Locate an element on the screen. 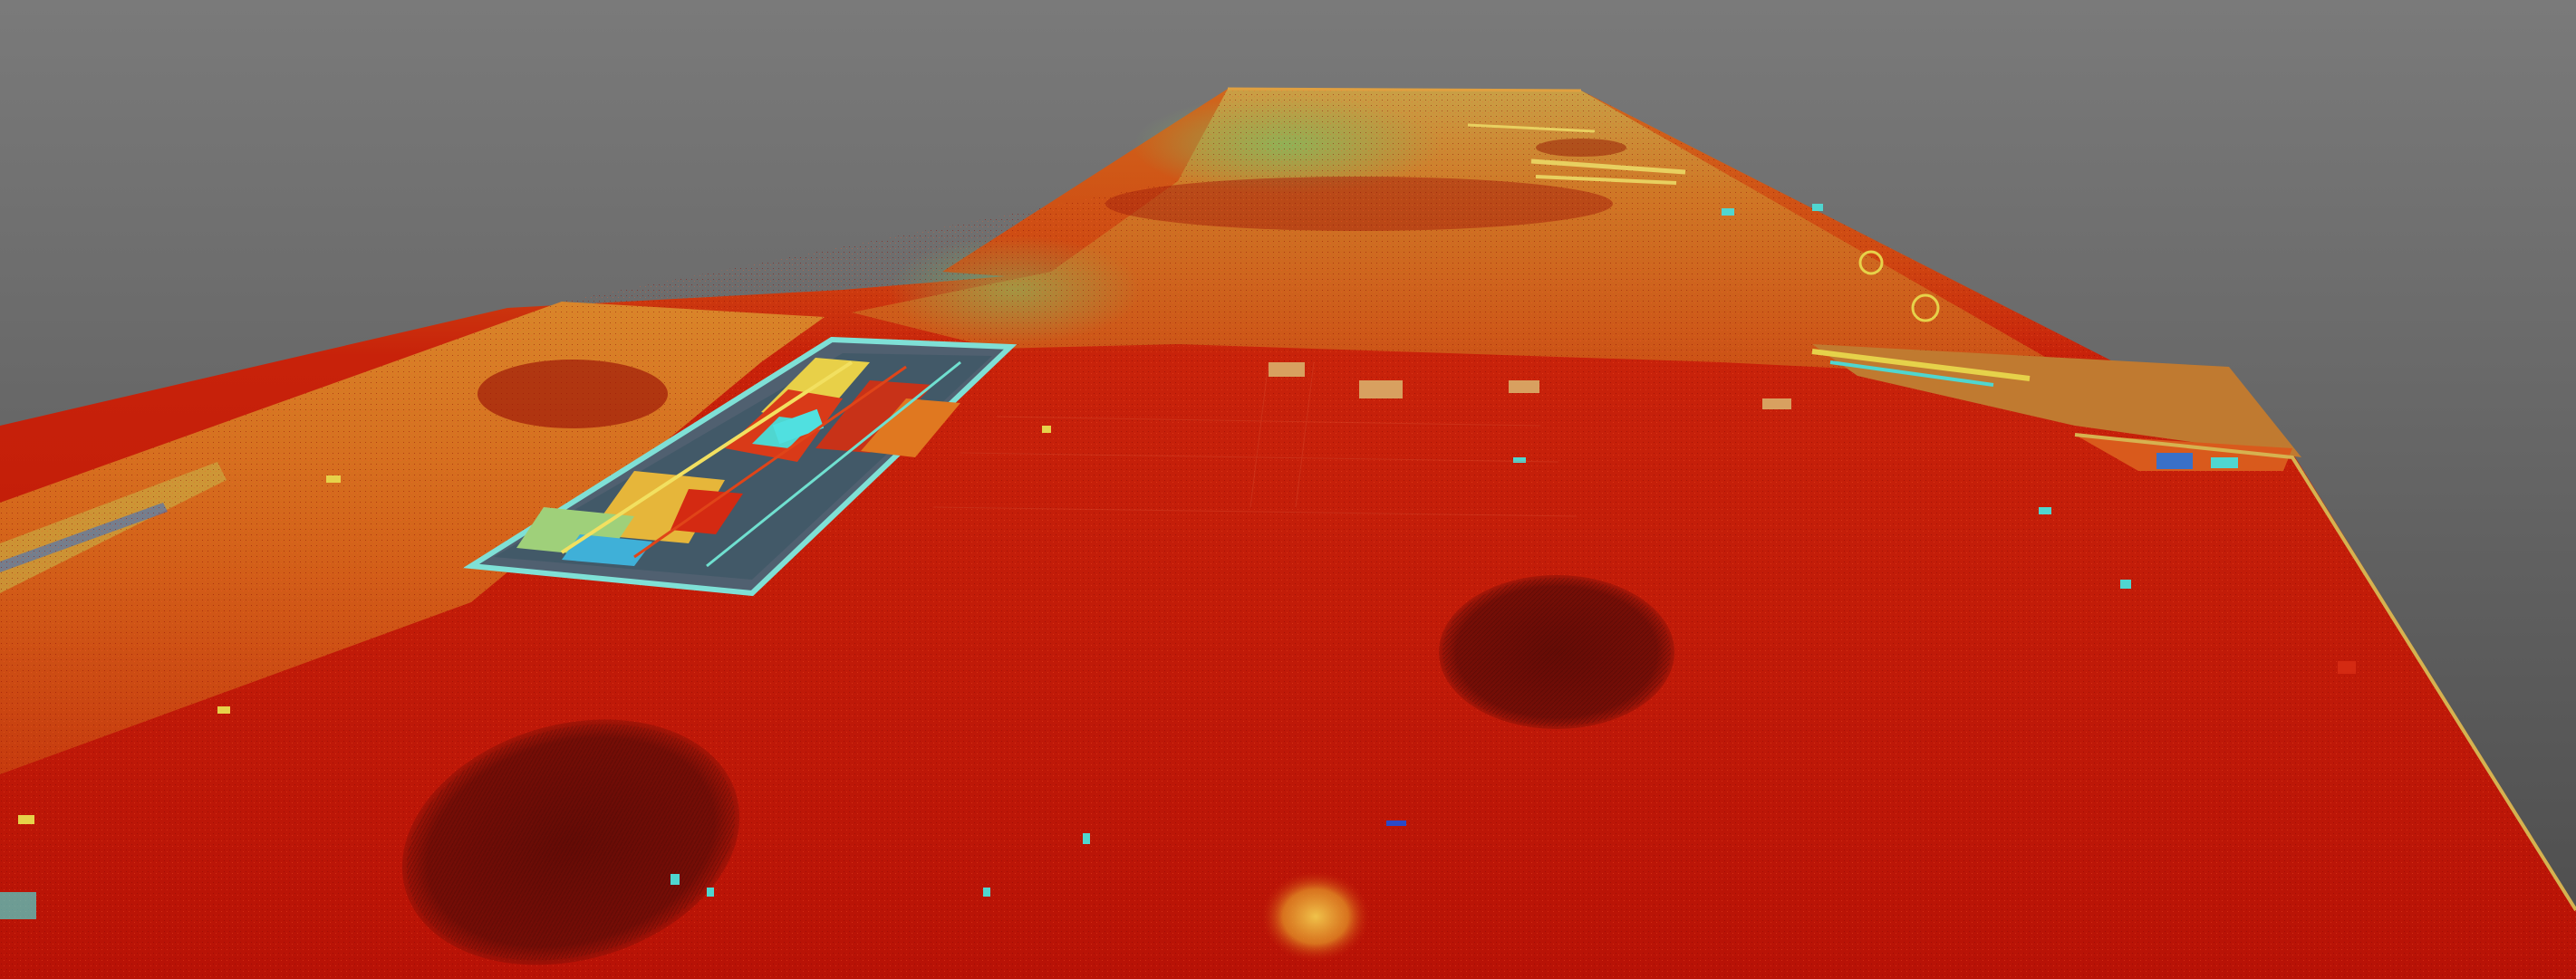  far-edge-line is located at coordinates (1404, 89).